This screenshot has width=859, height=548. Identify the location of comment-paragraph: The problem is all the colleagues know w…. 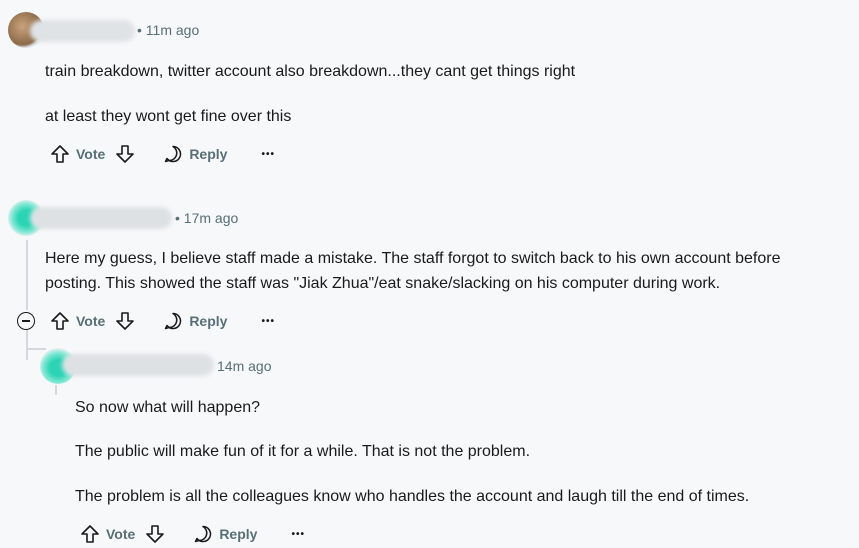
(412, 496).